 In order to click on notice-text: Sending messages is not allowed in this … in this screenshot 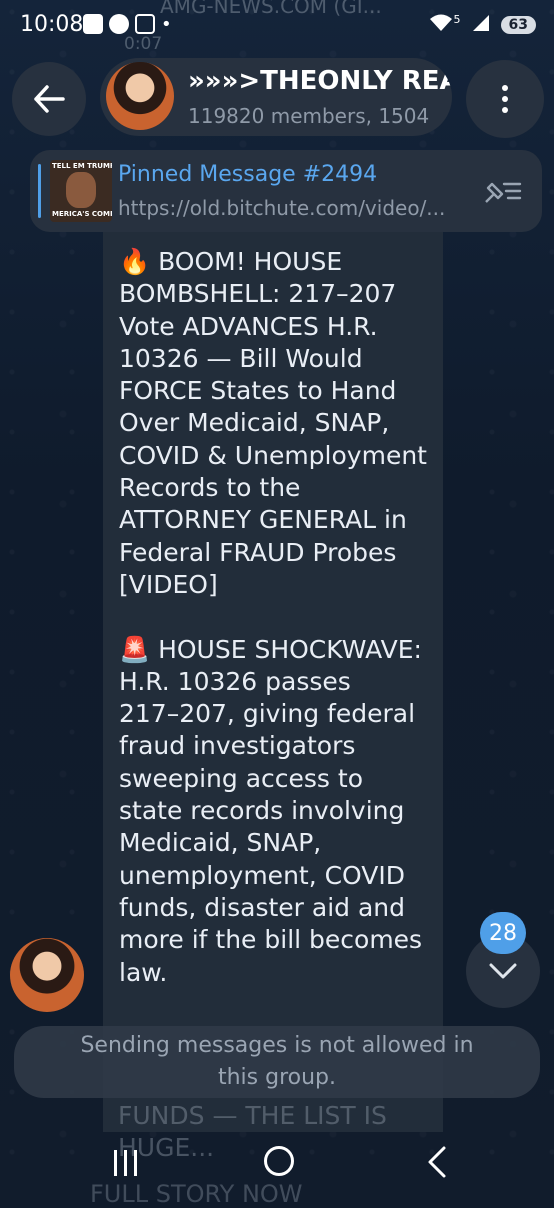, I will do `click(277, 1061)`.